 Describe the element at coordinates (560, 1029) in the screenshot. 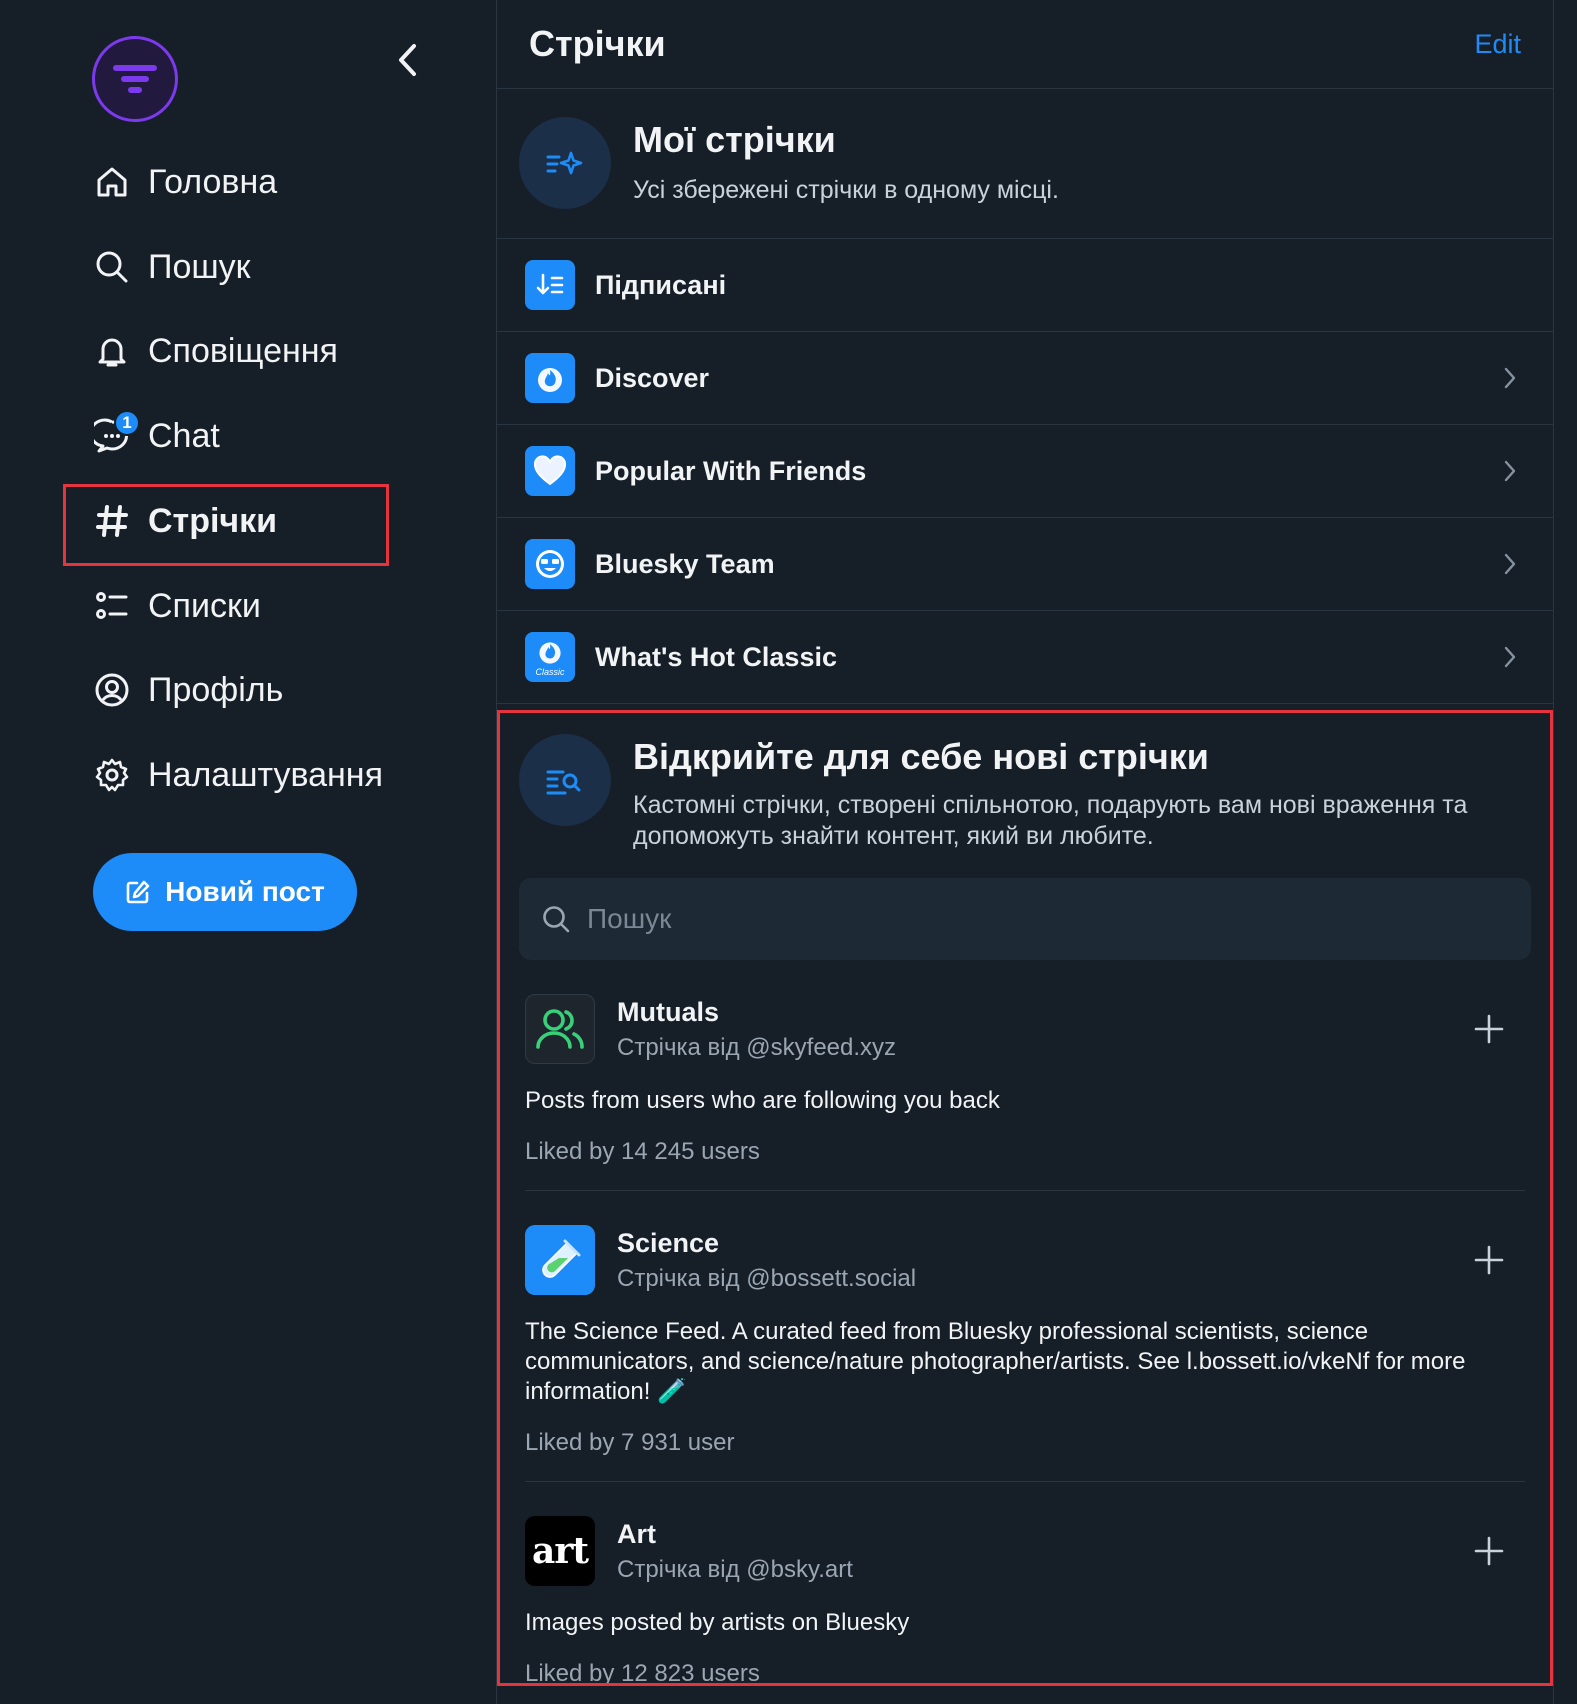

I see `mutuals-avatar-icon` at that location.